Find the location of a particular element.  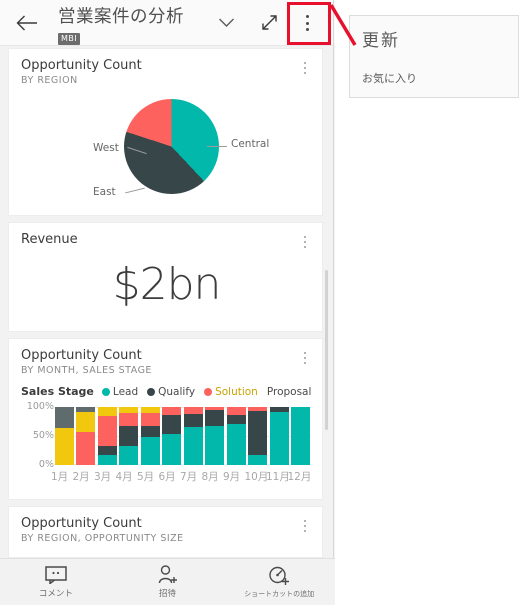

x-axis-tick: 4月 is located at coordinates (124, 477).